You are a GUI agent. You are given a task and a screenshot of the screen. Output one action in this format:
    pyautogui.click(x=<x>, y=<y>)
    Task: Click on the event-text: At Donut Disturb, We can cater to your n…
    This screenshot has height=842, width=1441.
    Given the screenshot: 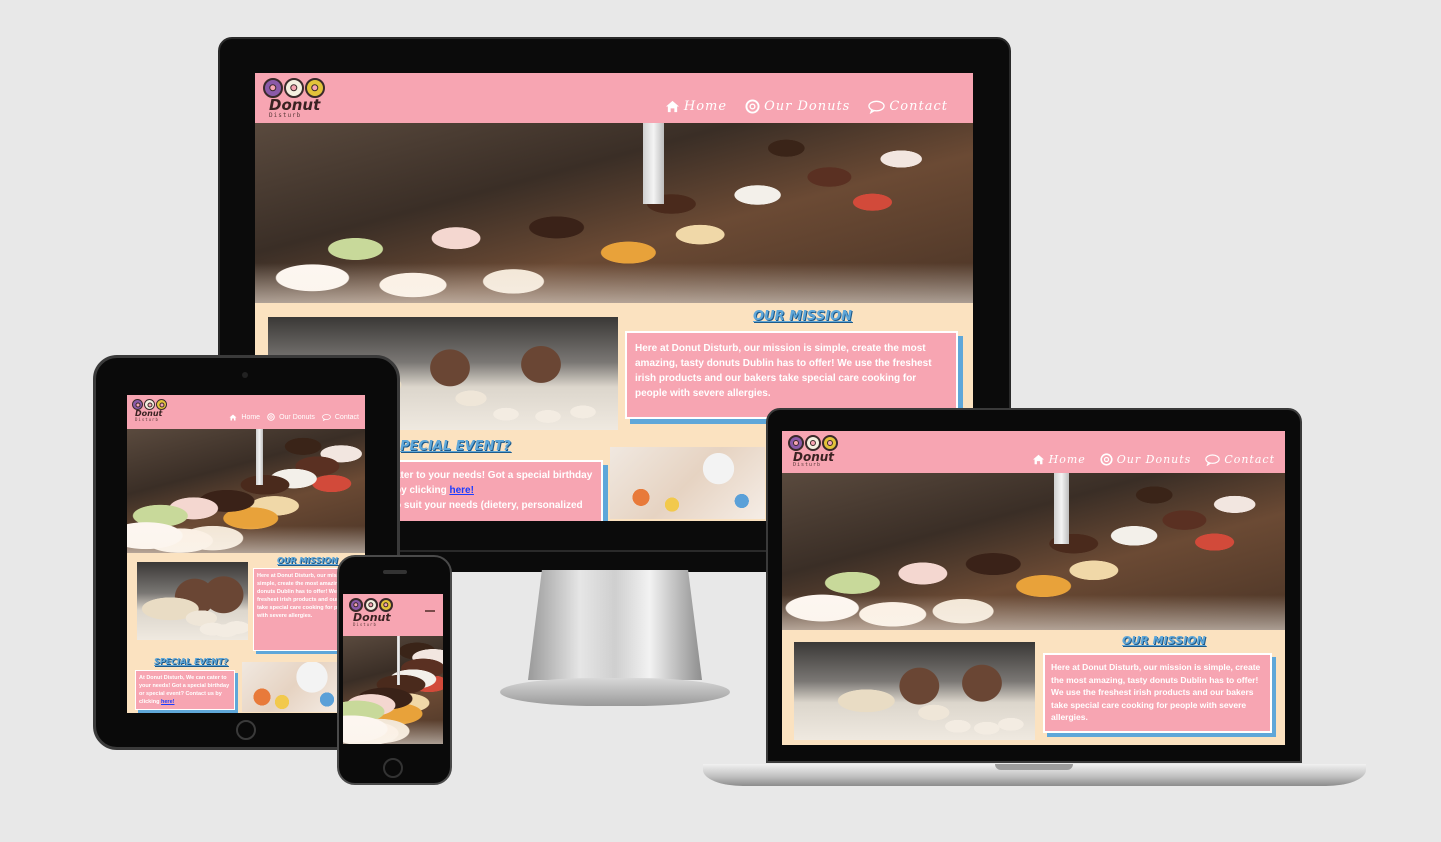 What is the action you would take?
    pyautogui.click(x=184, y=690)
    